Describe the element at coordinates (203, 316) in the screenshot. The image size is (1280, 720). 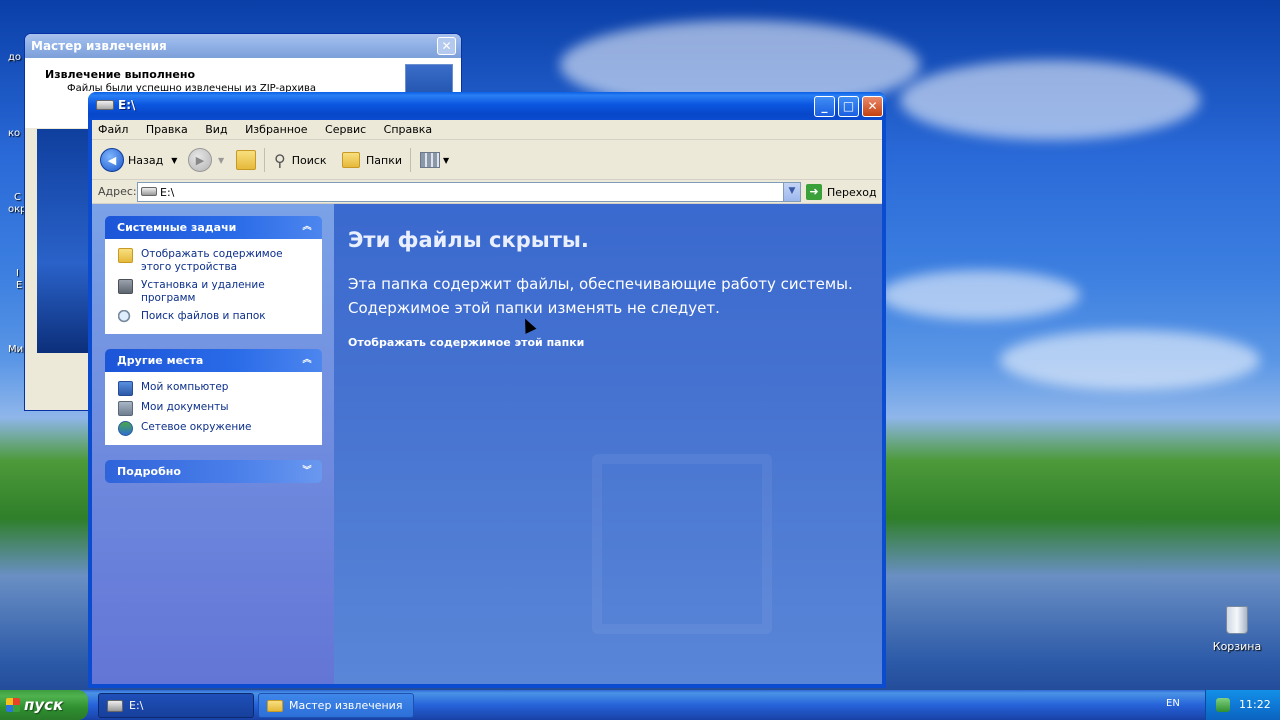
I see `task-label: Поиск файлов и папок` at that location.